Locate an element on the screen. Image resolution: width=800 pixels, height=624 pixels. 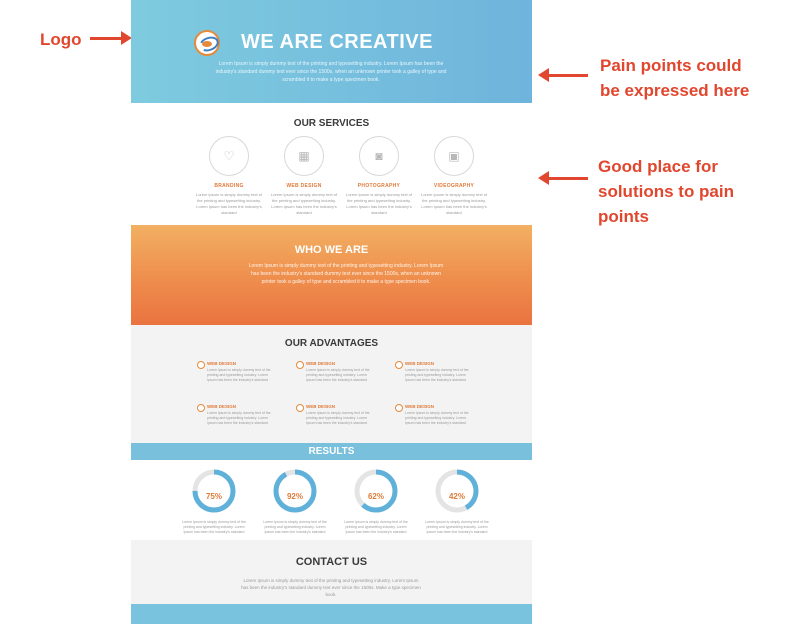
web-design-icon: ▦ is located at coordinates (304, 156).